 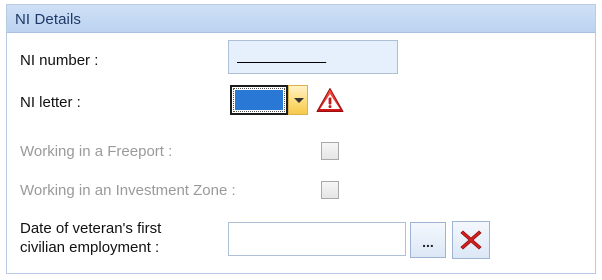 I want to click on ni-letter-combo, so click(x=269, y=100).